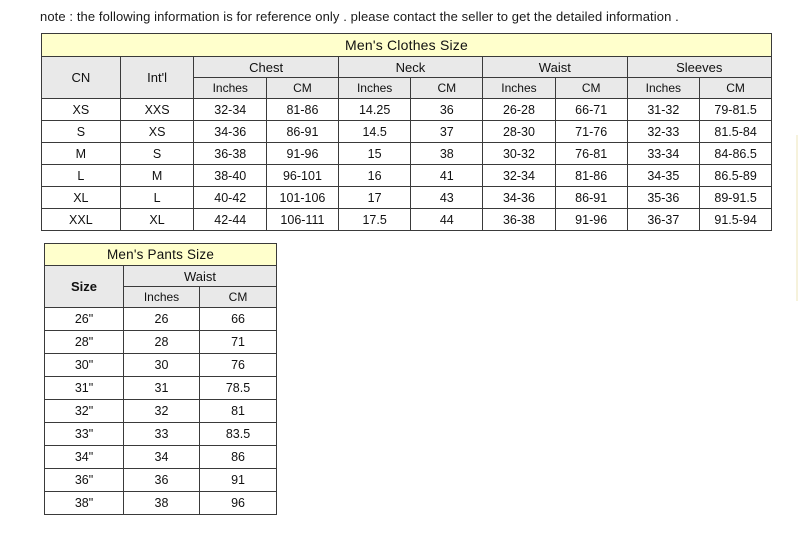  What do you see at coordinates (84, 411) in the screenshot?
I see `pants_table-cell: 32"` at bounding box center [84, 411].